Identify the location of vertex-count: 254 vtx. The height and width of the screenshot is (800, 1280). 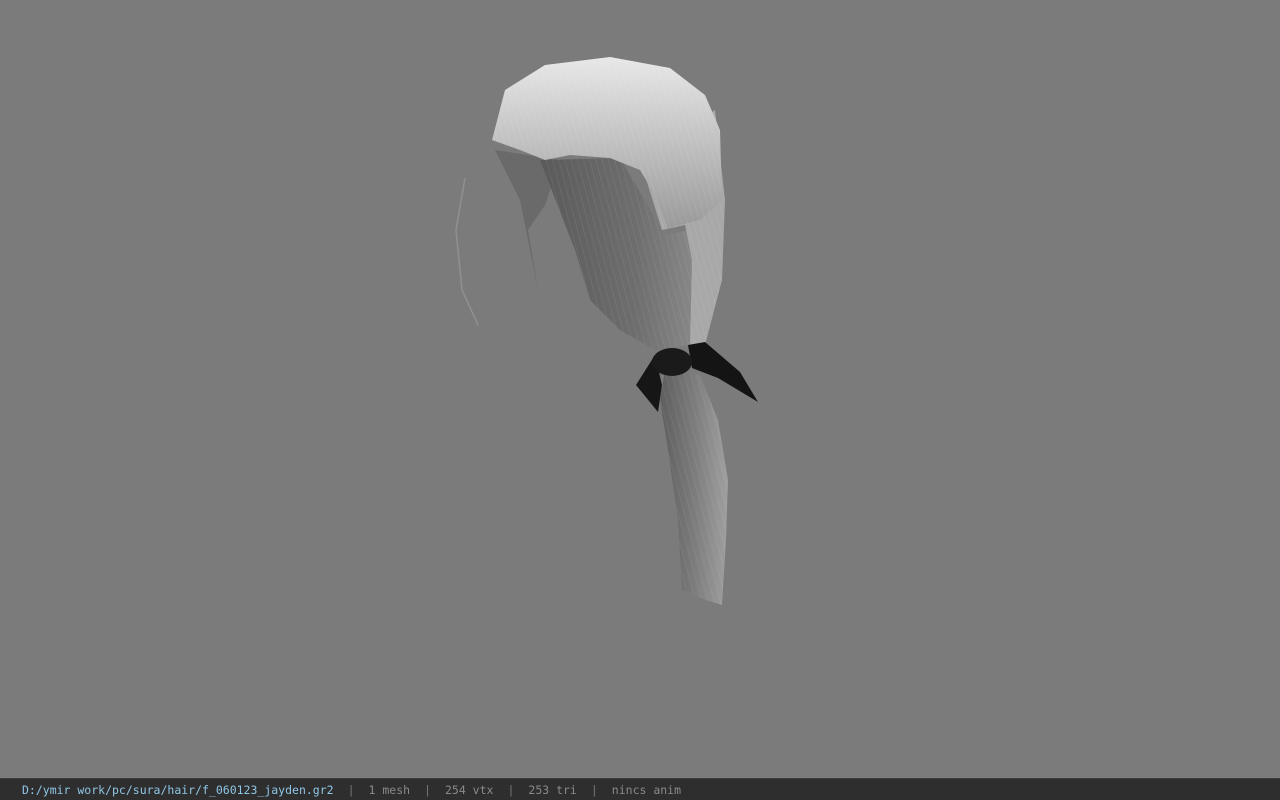
(469, 789).